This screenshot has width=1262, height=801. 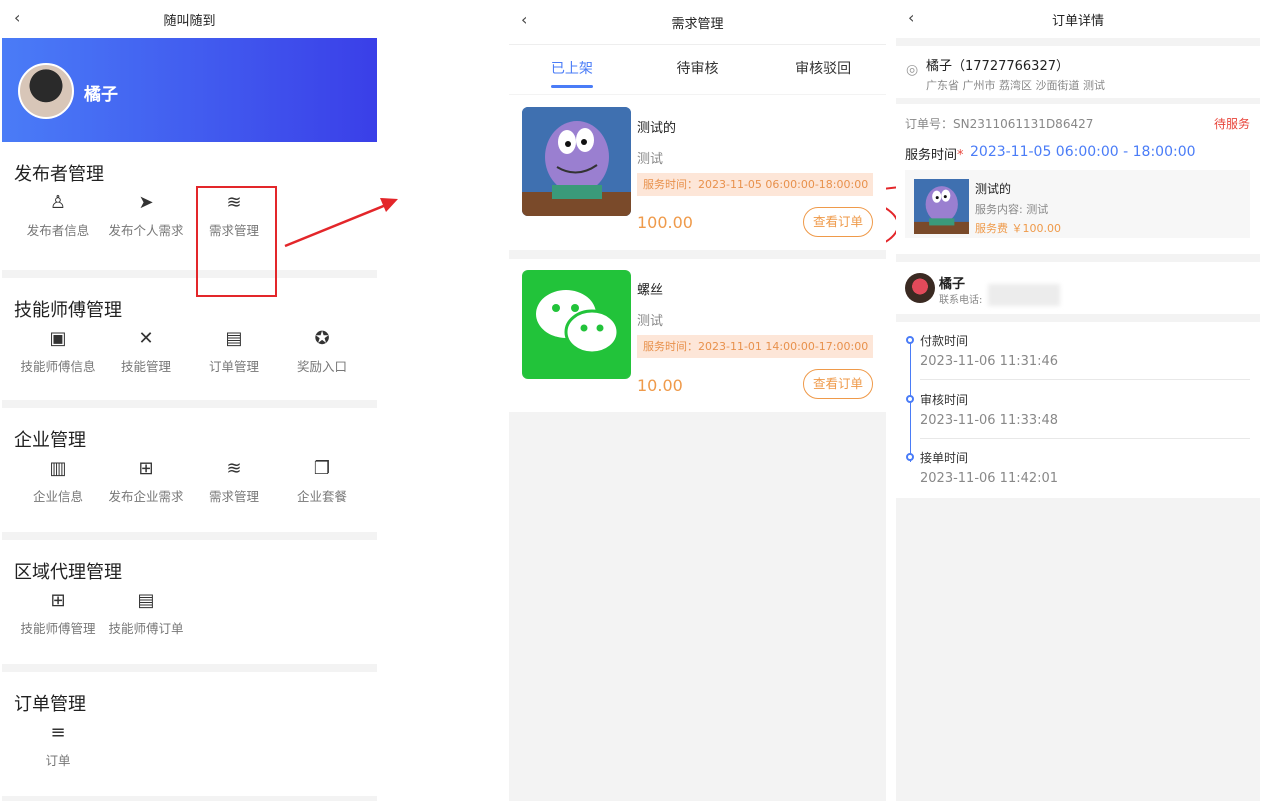 What do you see at coordinates (934, 155) in the screenshot?
I see `service-time-label: 服务时间*` at bounding box center [934, 155].